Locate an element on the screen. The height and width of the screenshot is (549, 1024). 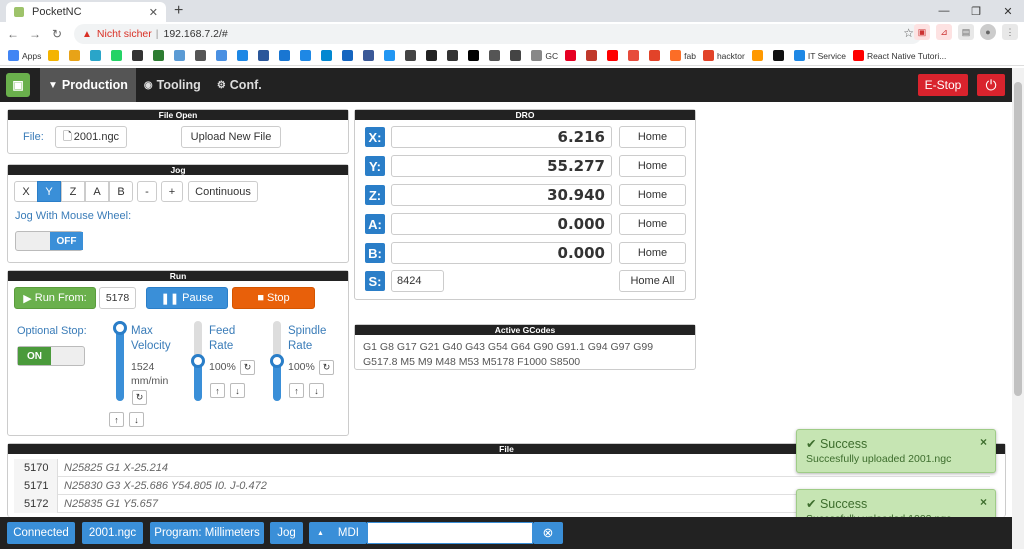
nav-production: ▼ Production is located at coordinates (88, 85).